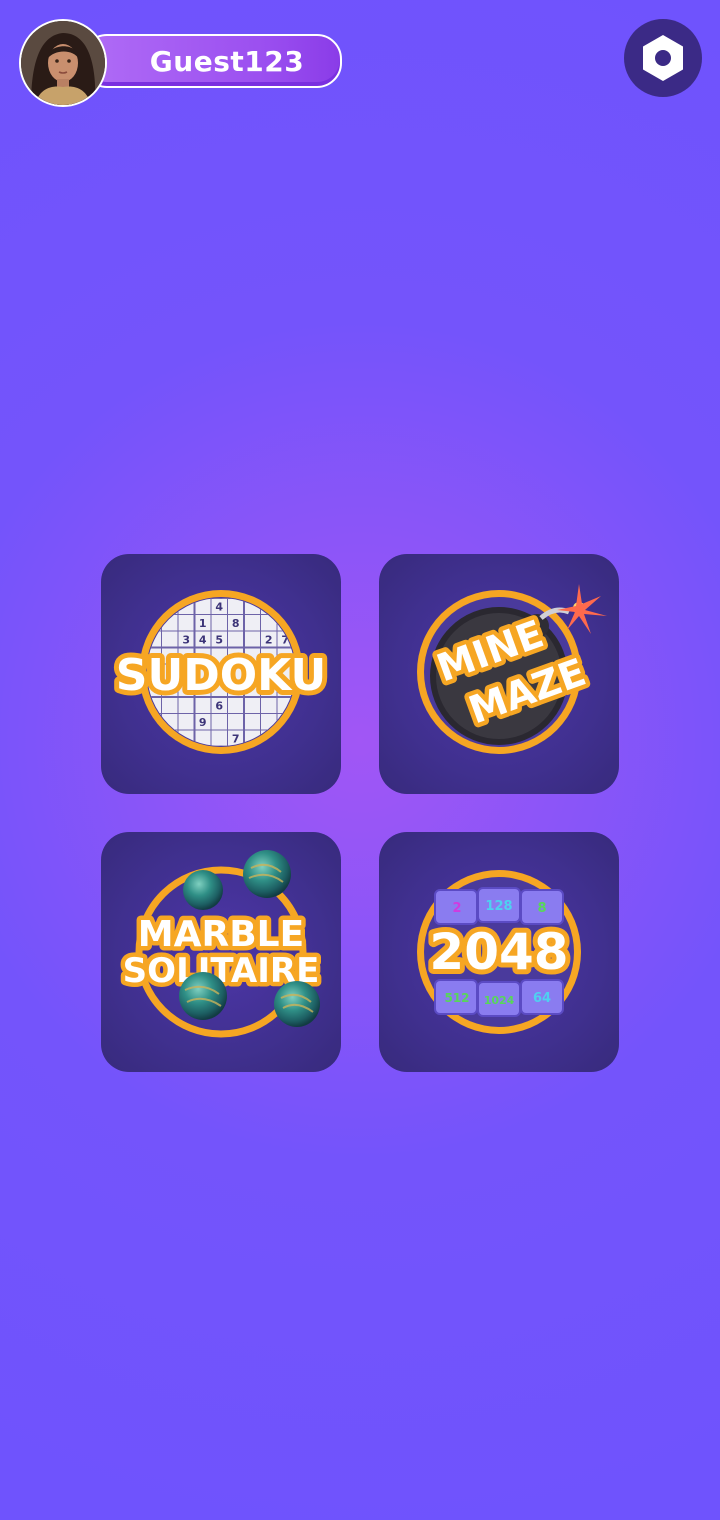  I want to click on avatar-portrait-icon, so click(63, 63).